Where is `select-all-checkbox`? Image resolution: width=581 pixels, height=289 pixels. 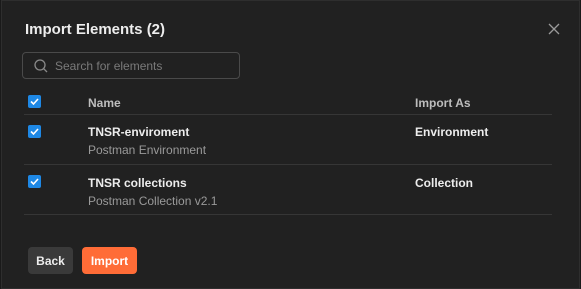 select-all-checkbox is located at coordinates (34, 101).